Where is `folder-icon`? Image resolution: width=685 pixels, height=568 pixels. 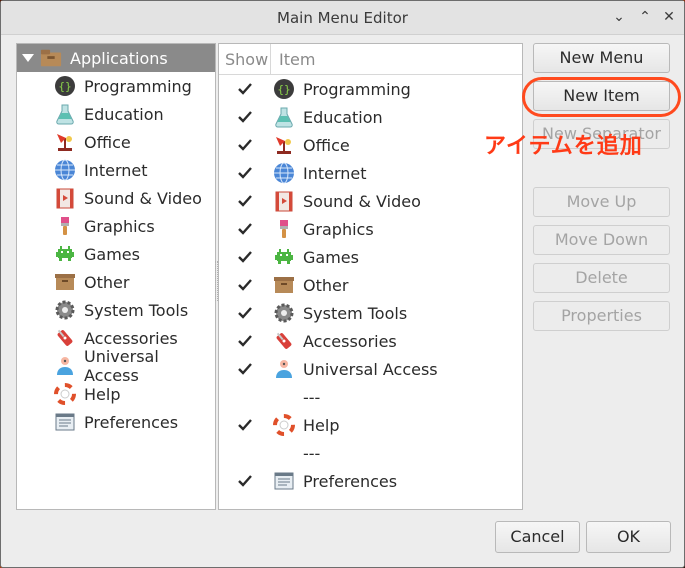 folder-icon is located at coordinates (51, 58).